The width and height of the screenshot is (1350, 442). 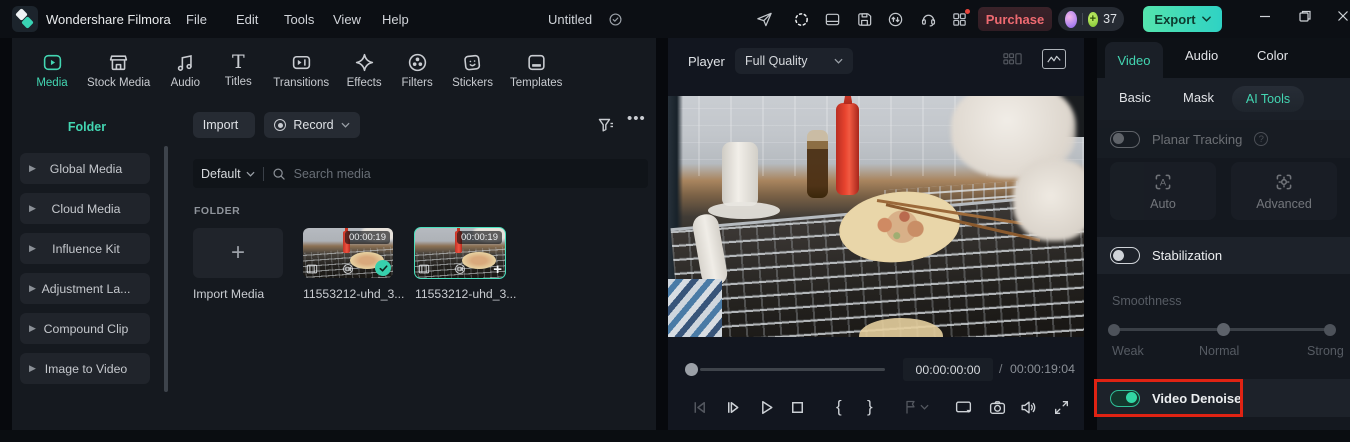 What do you see at coordinates (364, 70) in the screenshot?
I see `tab-effects: Effects` at bounding box center [364, 70].